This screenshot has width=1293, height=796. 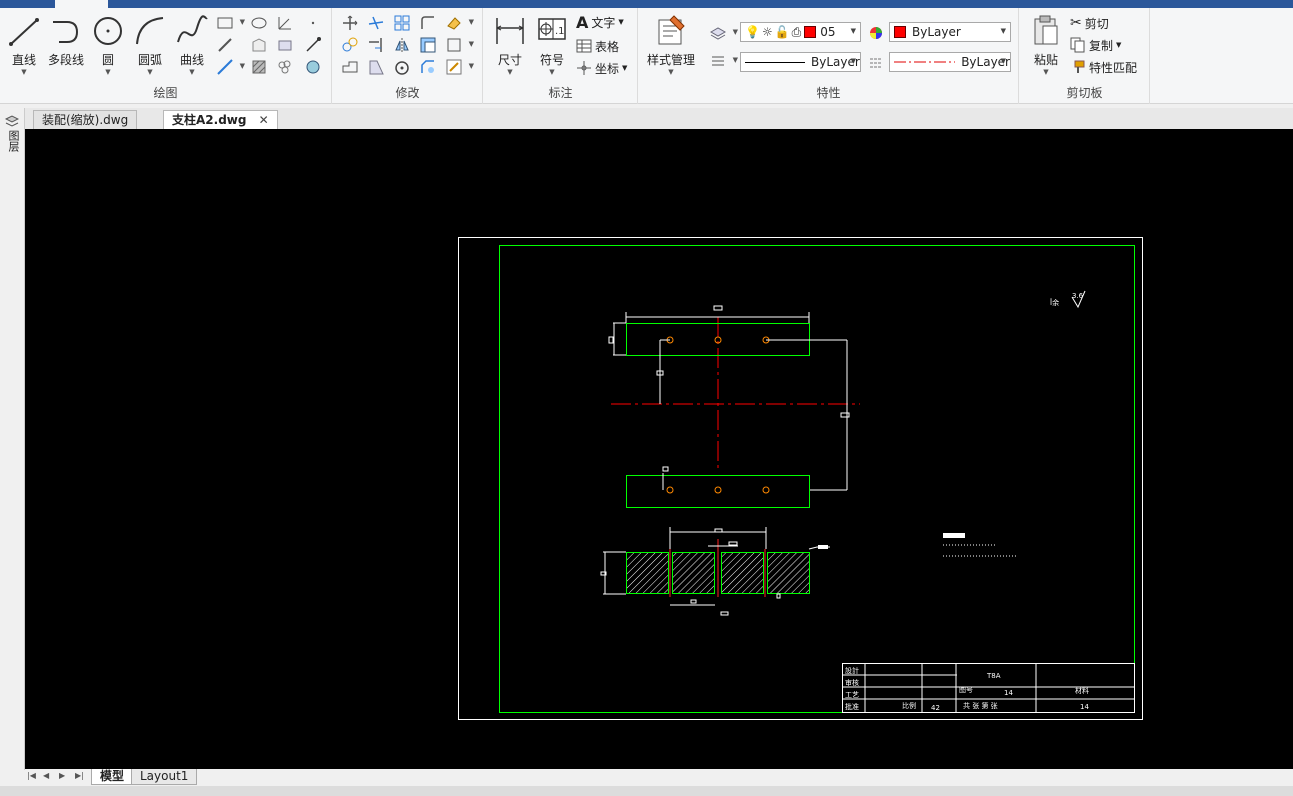 I want to click on point-button, so click(x=315, y=24).